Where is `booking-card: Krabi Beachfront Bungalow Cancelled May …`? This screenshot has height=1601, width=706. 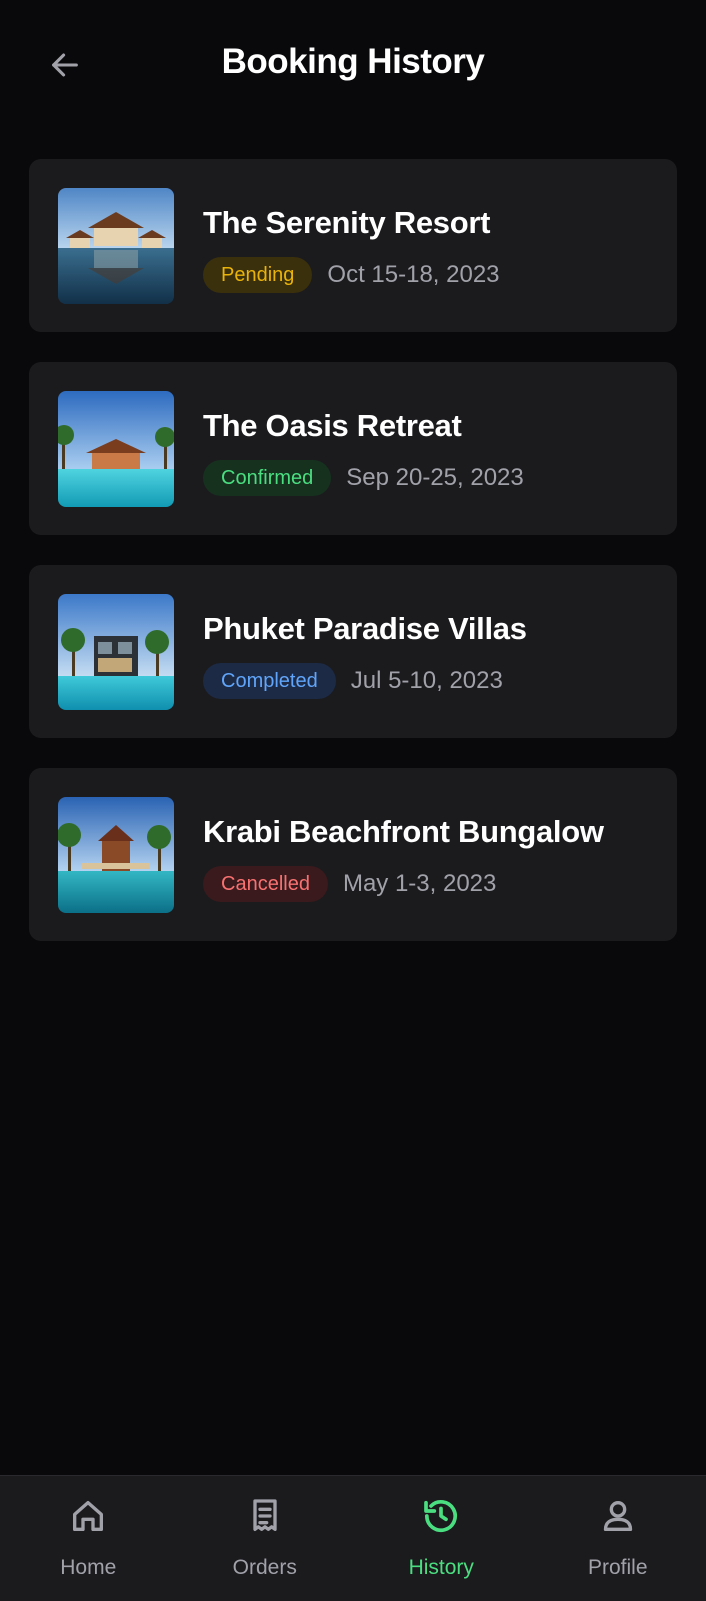
booking-card: Krabi Beachfront Bungalow Cancelled May … is located at coordinates (353, 854).